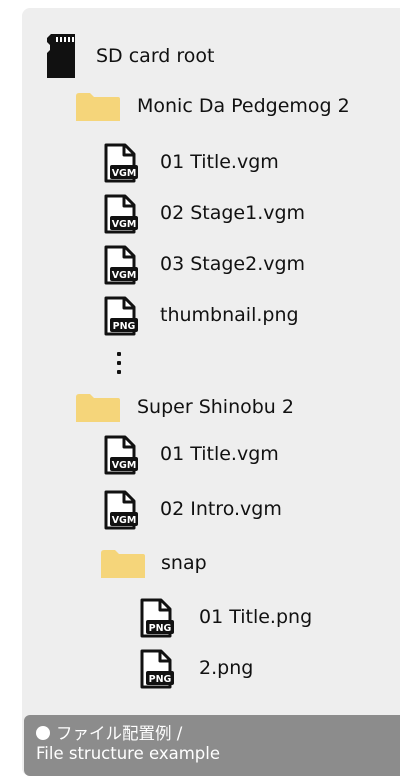 Image resolution: width=400 pixels, height=776 pixels. Describe the element at coordinates (119, 733) in the screenshot. I see `caption-title: ファイル配置例 /` at that location.